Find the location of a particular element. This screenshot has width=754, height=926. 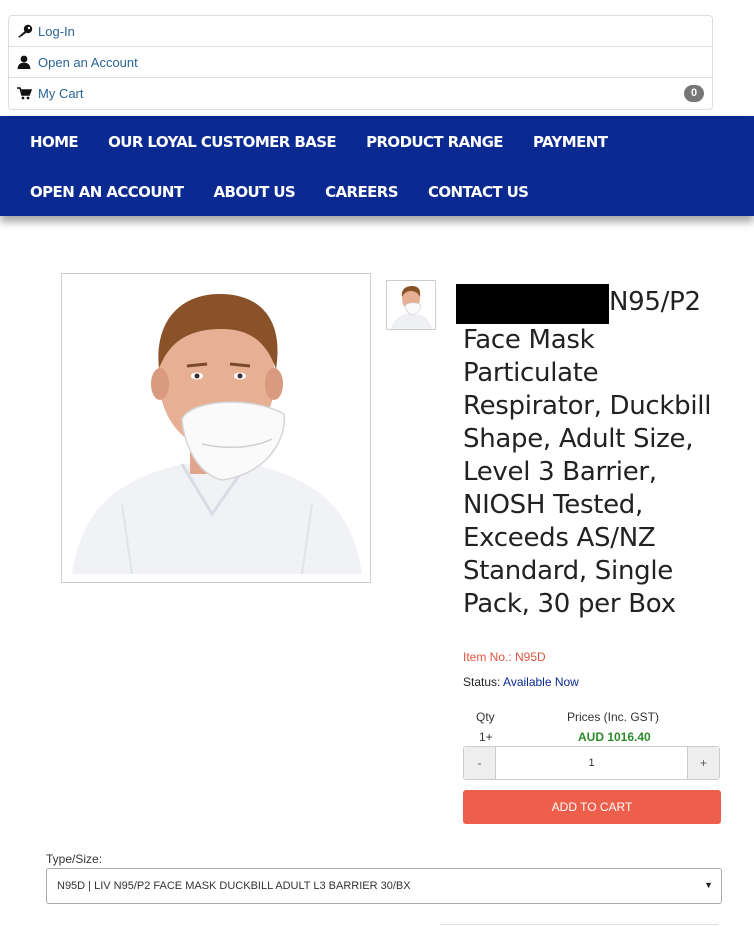

stock-status: Status: Available Now is located at coordinates (521, 682).